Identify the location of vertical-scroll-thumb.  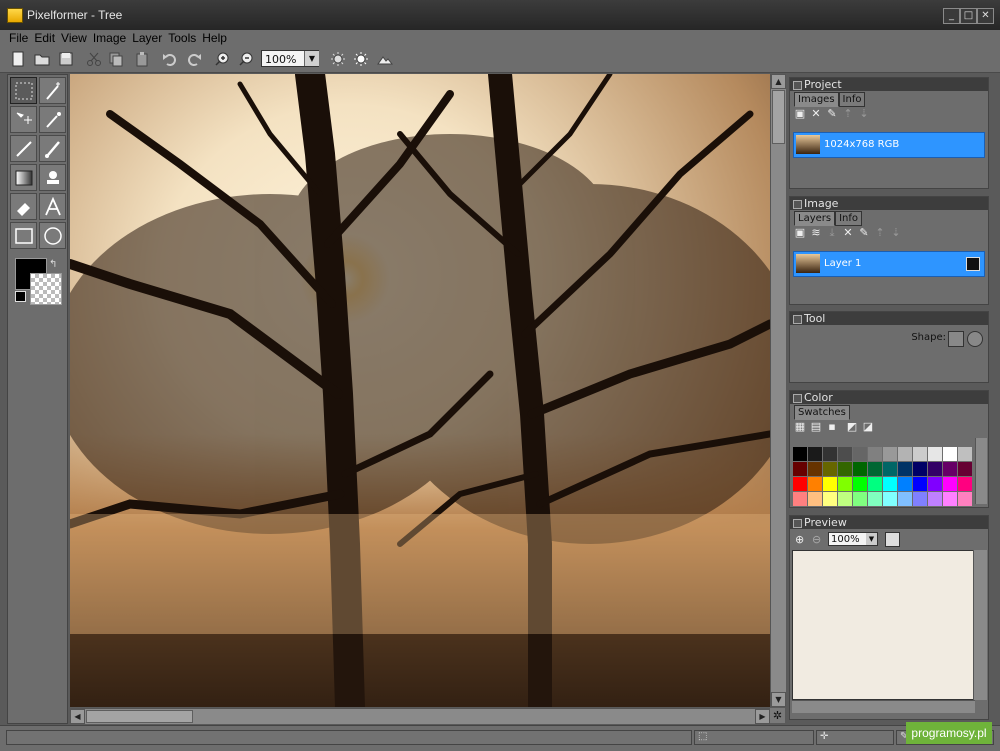
(778, 117).